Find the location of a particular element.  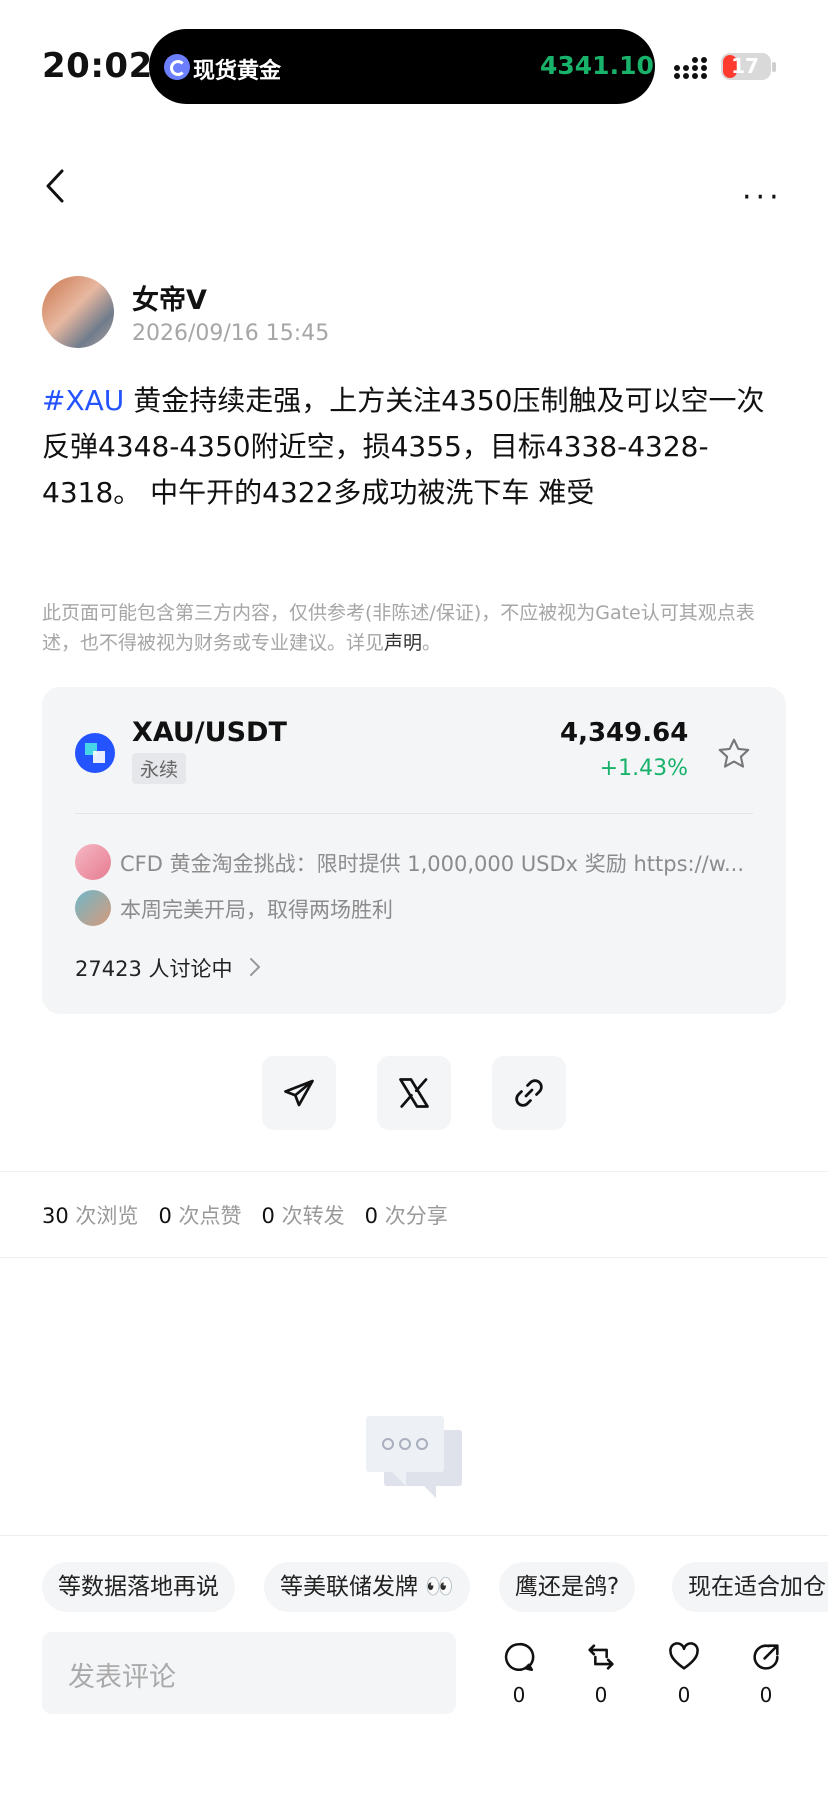

share-telegram-button is located at coordinates (299, 1093).